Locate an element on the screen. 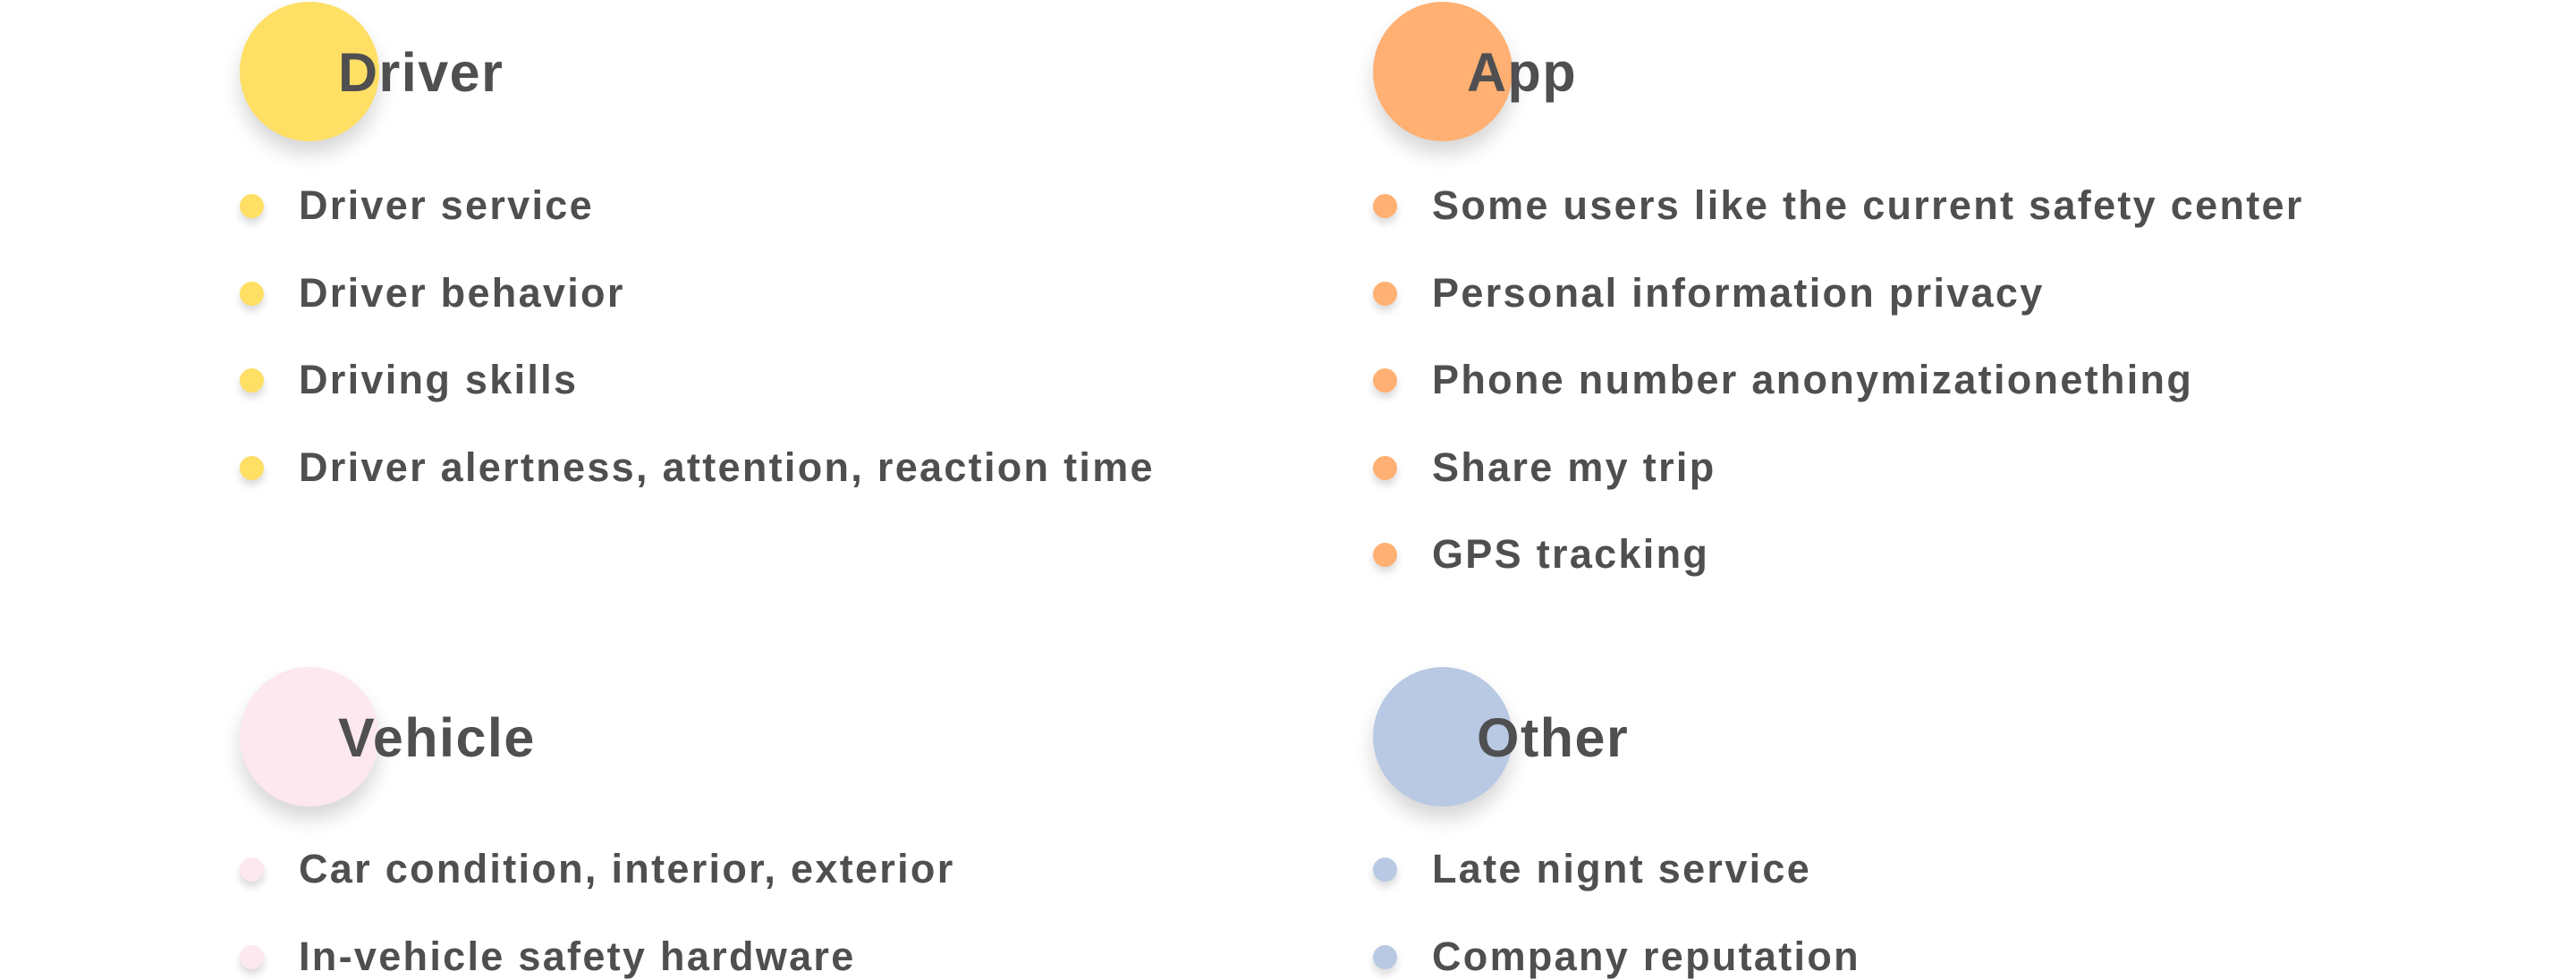  list-item-label: Driver service is located at coordinates (446, 205).